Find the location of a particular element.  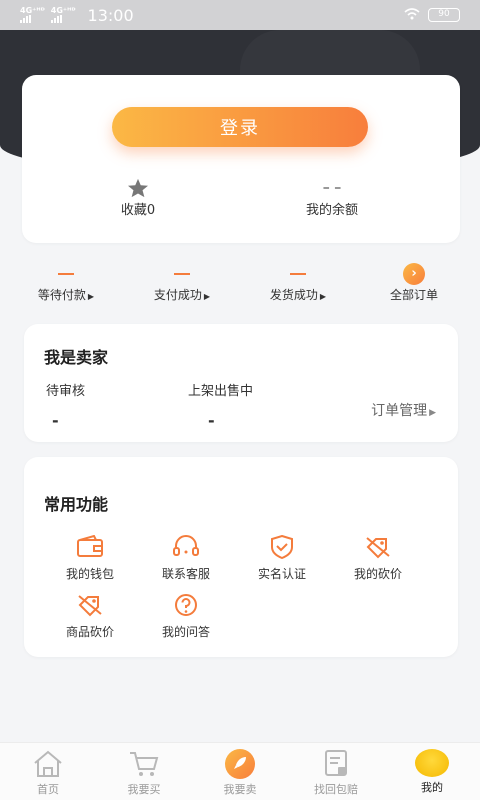

favorites-stat: 收藏0 is located at coordinates (138, 197).